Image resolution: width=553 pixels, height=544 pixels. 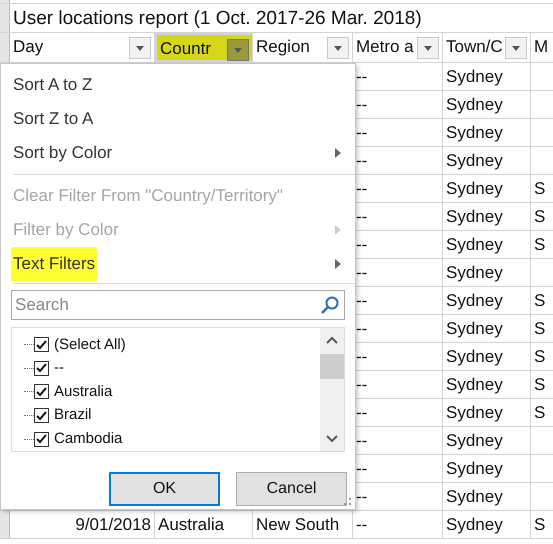 I want to click on highlight-mark: Text Filters, so click(x=54, y=264).